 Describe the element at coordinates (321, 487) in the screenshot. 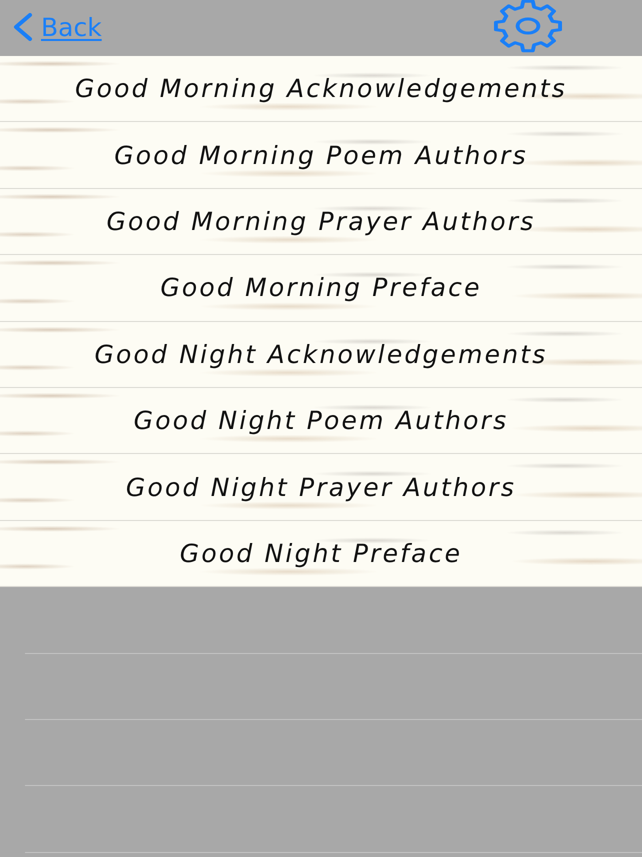

I see `menu-item: Good Night Prayer Authors` at that location.